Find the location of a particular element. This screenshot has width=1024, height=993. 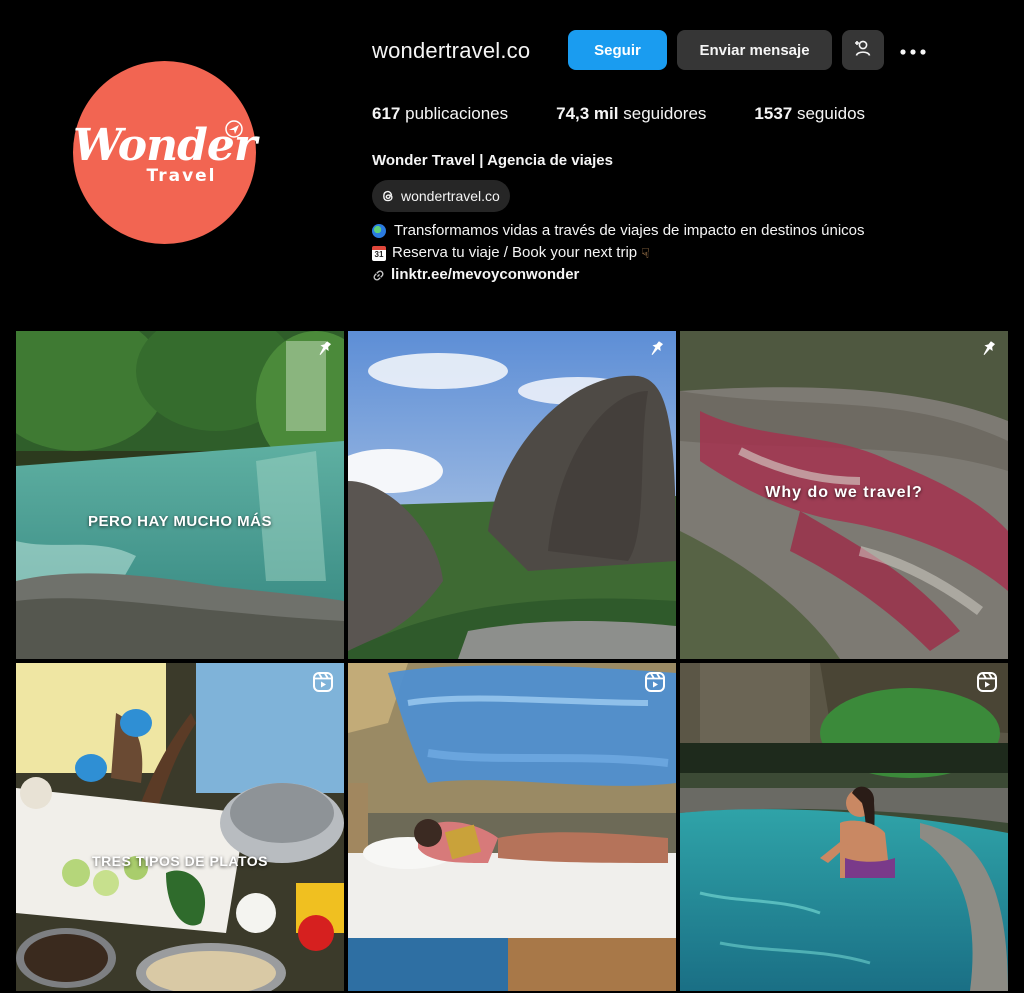

following-stat: 1537 seguidos is located at coordinates (809, 114).